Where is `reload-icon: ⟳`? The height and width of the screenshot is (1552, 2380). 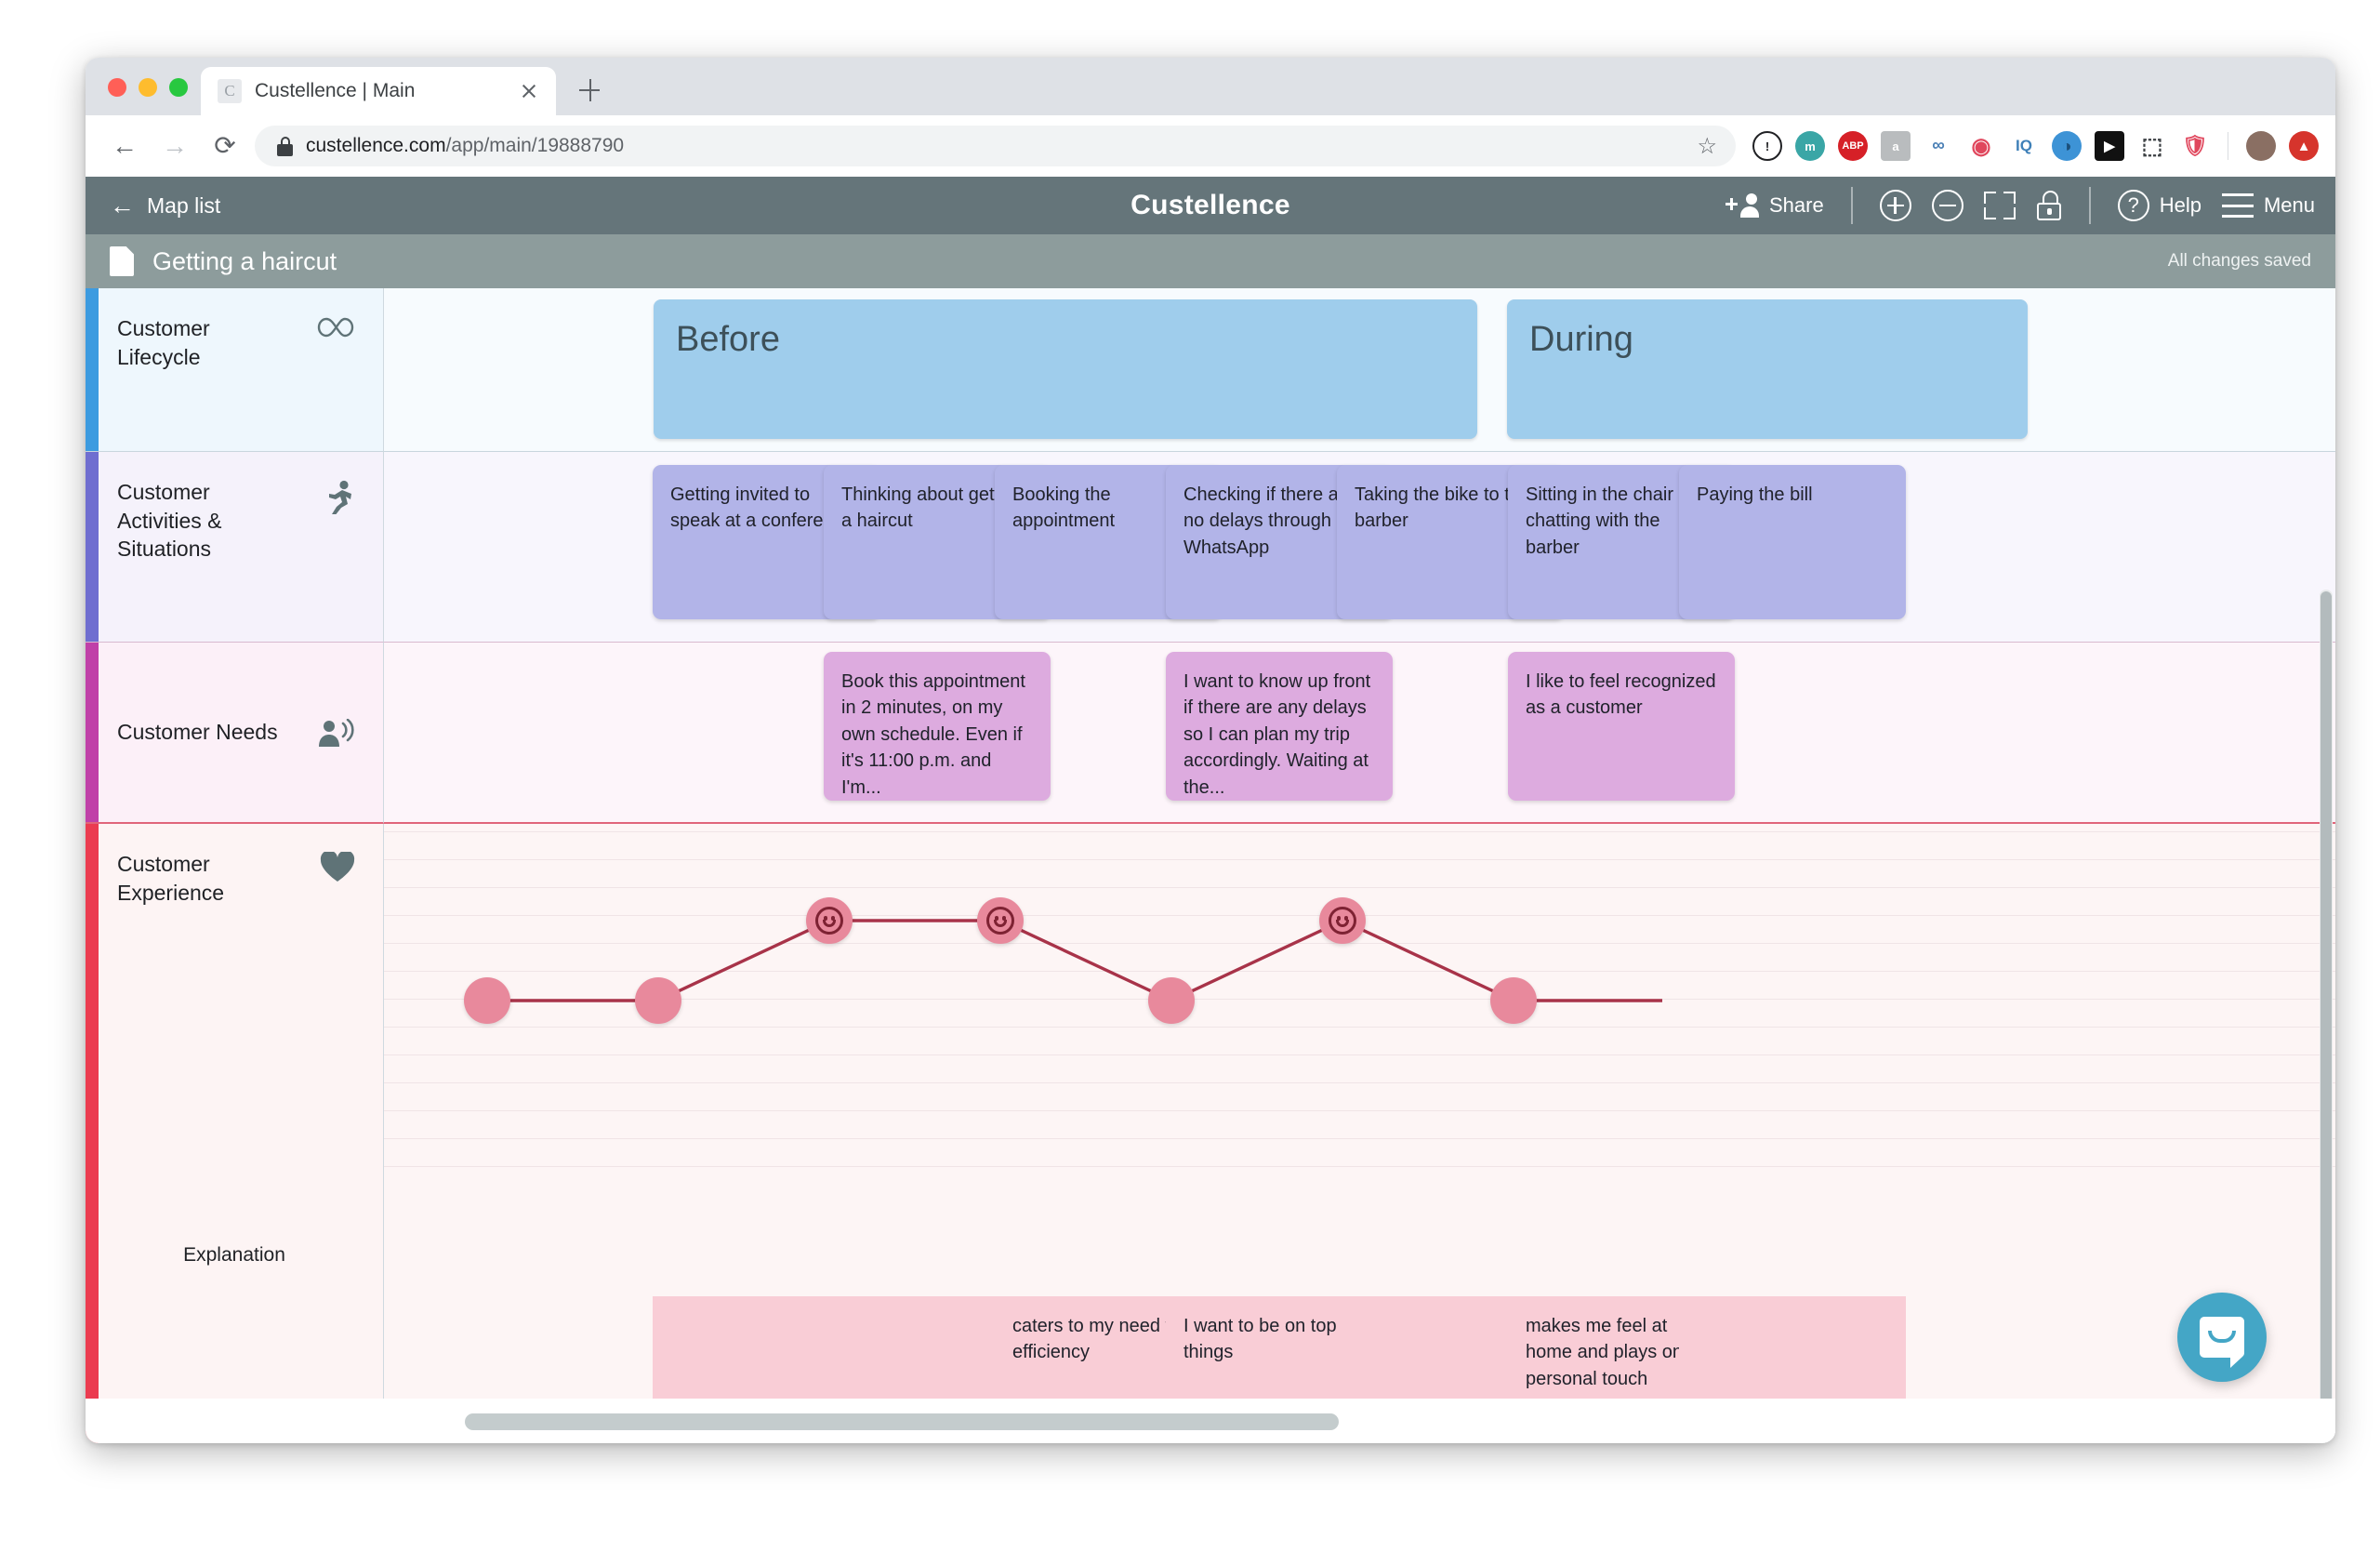 reload-icon: ⟳ is located at coordinates (225, 146).